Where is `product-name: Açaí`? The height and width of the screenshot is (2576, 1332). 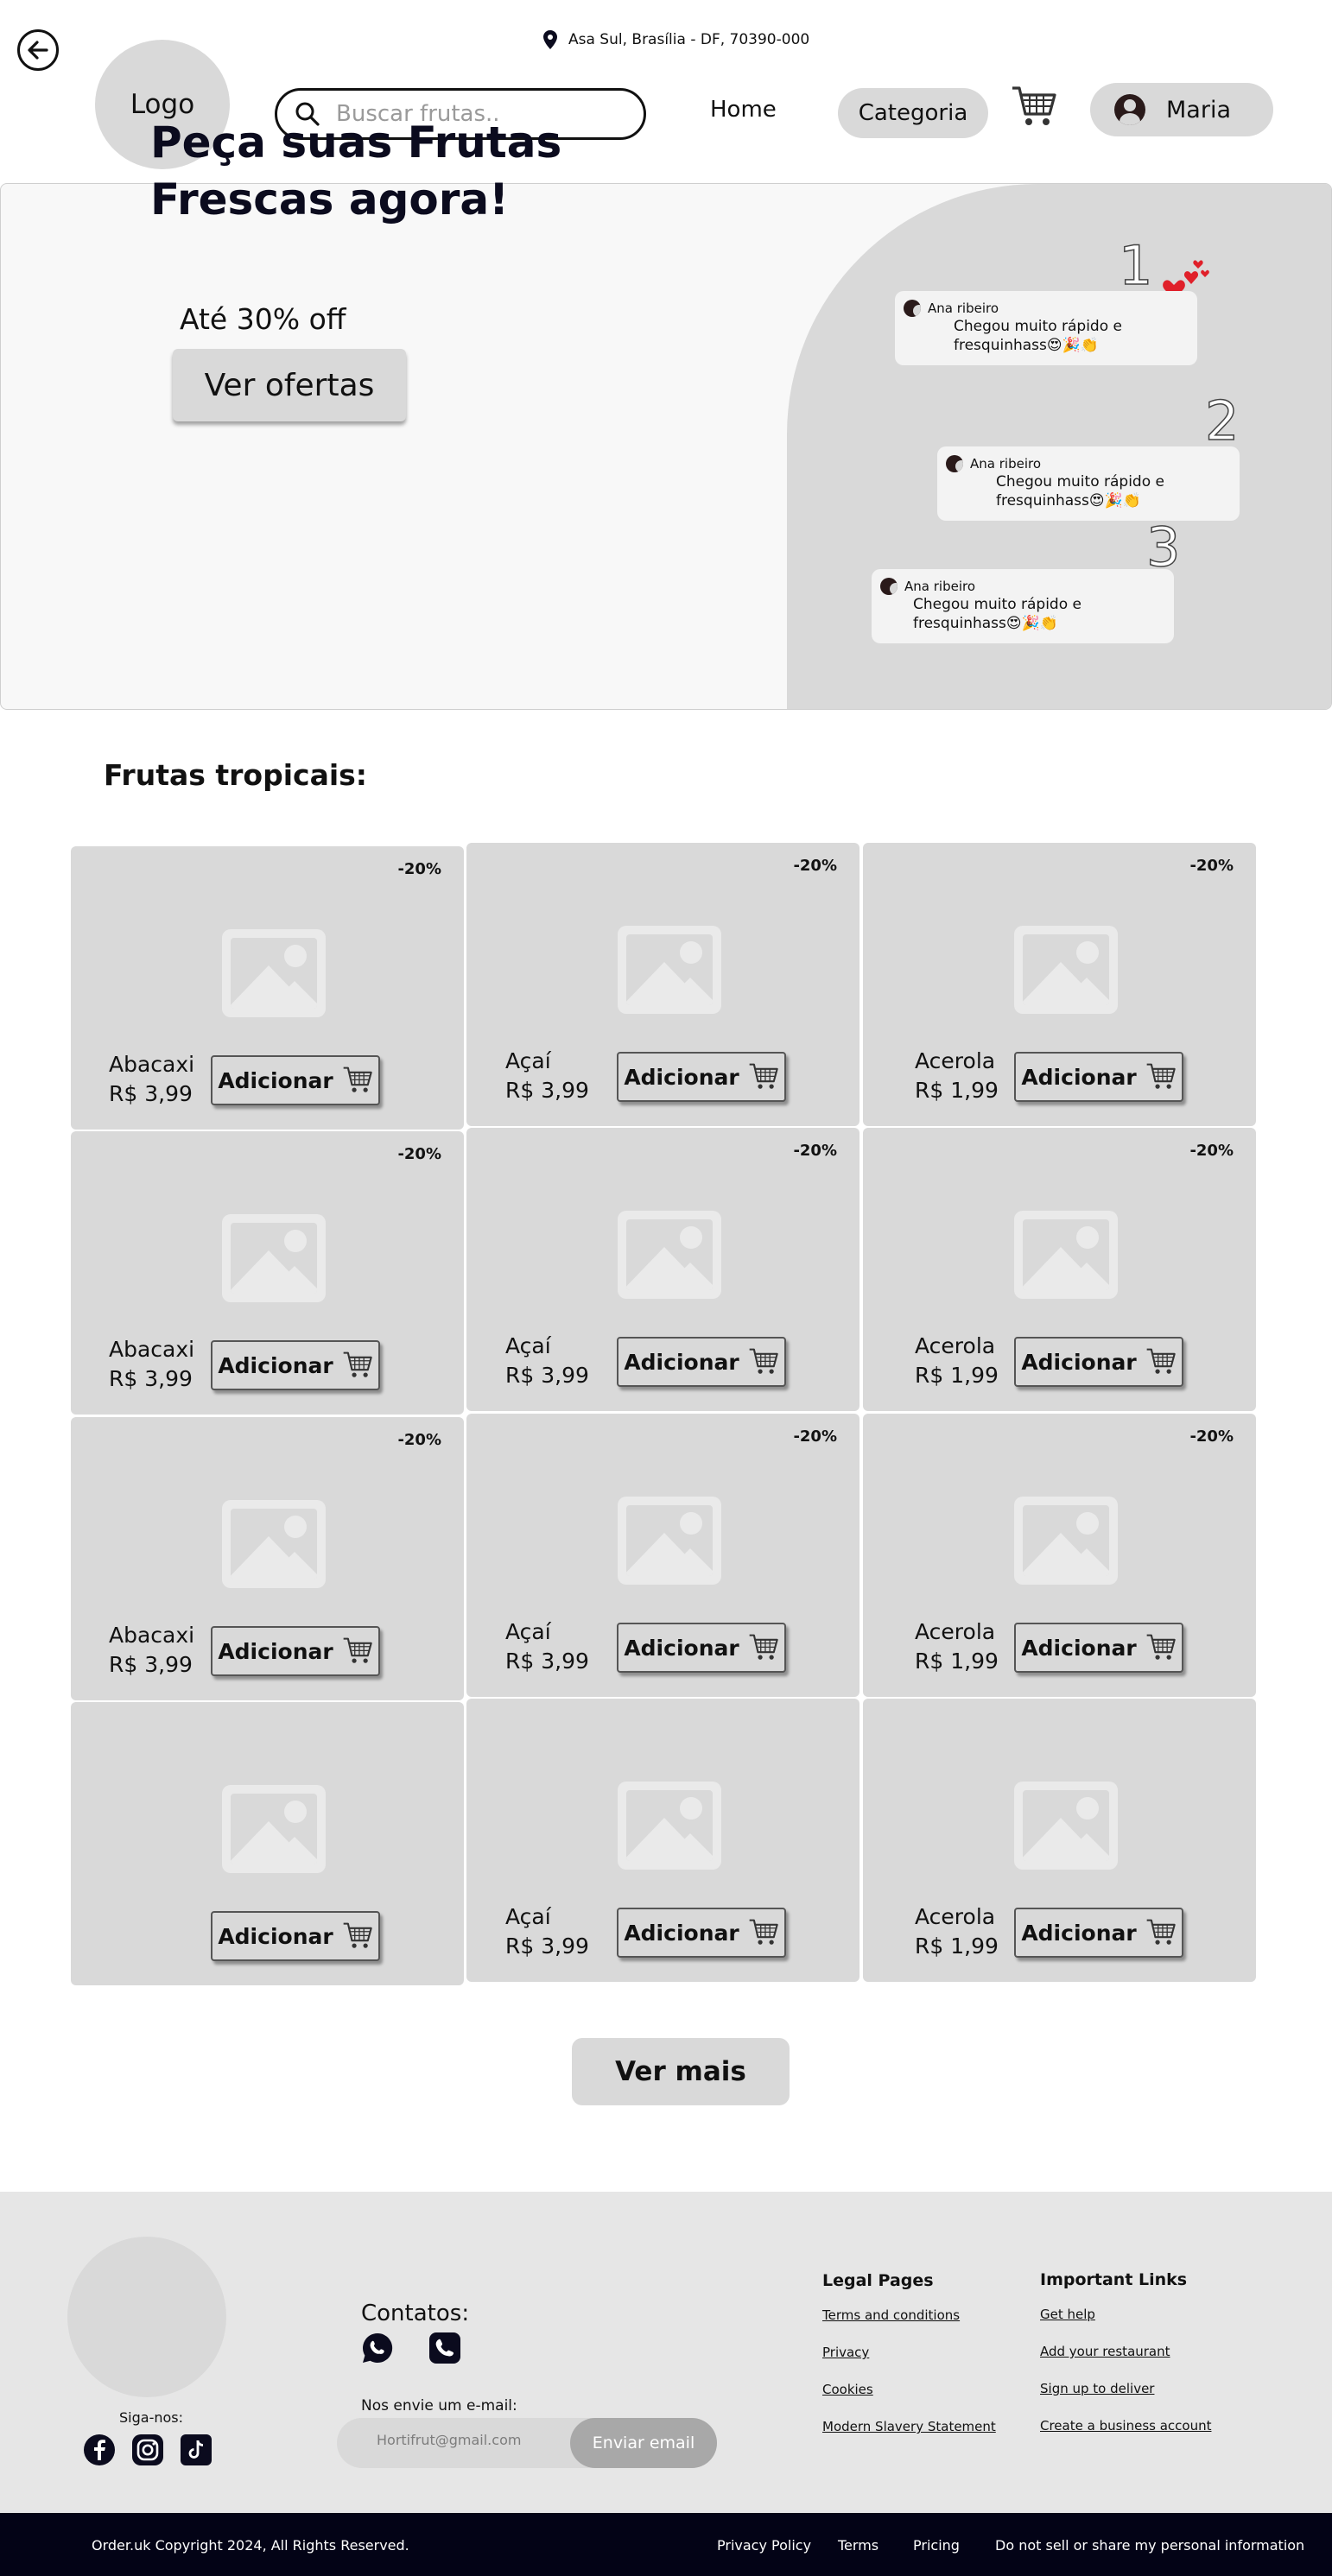 product-name: Açaí is located at coordinates (528, 1345).